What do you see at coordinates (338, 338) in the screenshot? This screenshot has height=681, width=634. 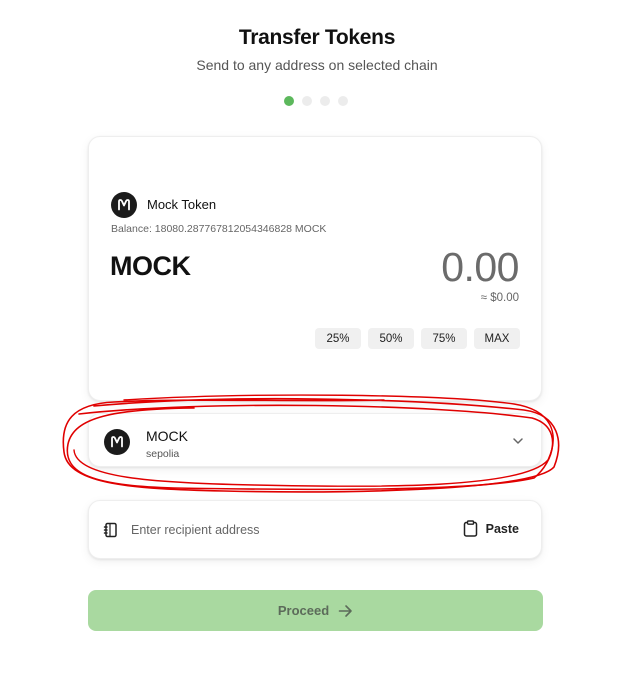 I see `percent-25-button: 25%` at bounding box center [338, 338].